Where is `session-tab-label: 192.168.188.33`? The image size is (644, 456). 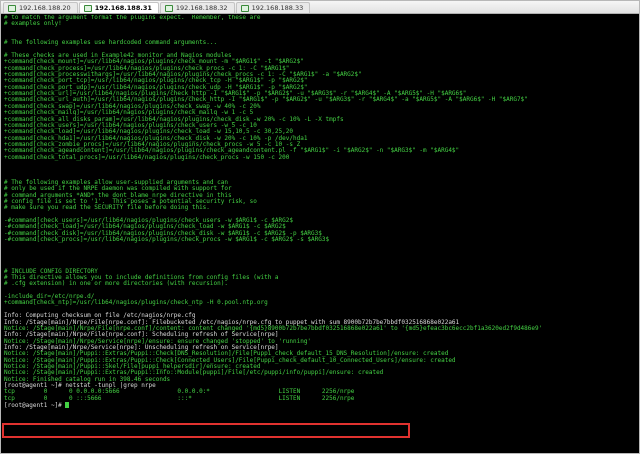 session-tab-label: 192.168.188.33 is located at coordinates (277, 8).